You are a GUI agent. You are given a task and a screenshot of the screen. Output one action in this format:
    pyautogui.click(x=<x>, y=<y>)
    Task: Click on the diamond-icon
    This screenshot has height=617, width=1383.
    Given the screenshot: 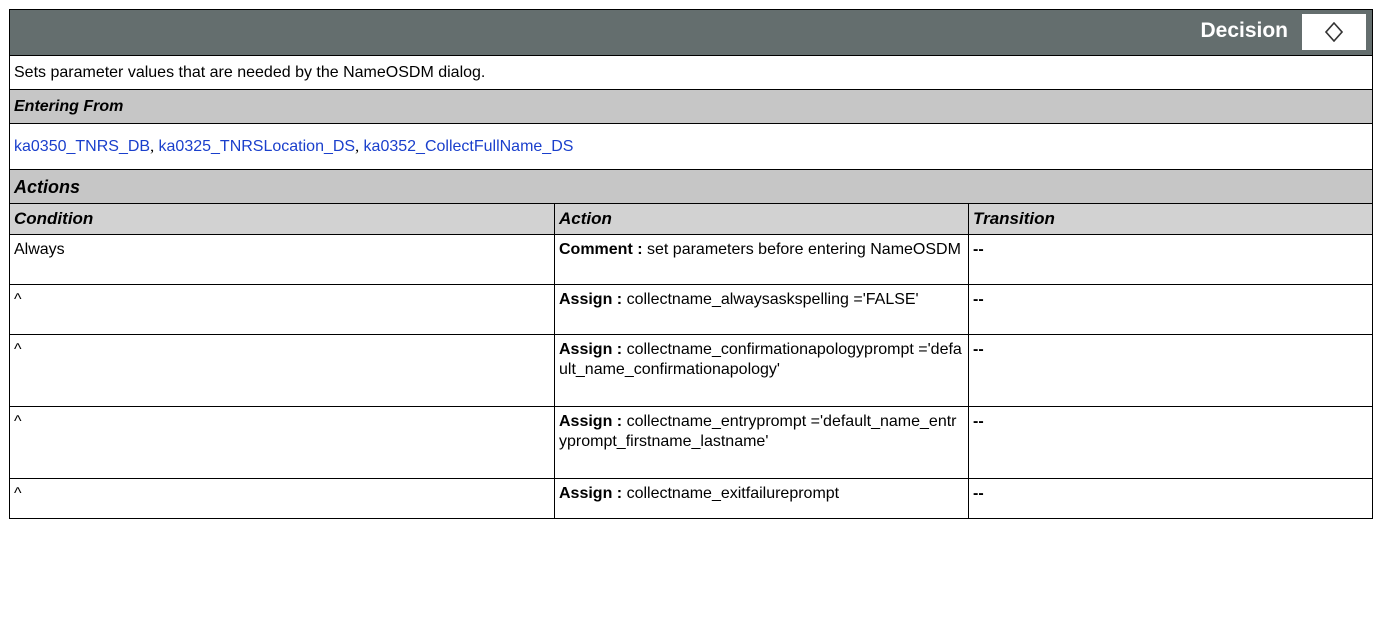 What is the action you would take?
    pyautogui.click(x=1334, y=32)
    